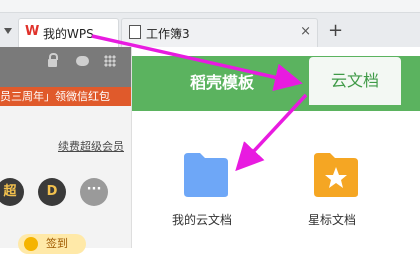 Image resolution: width=420 pixels, height=254 pixels. What do you see at coordinates (32, 31) in the screenshot?
I see `wps-logo-icon: W` at bounding box center [32, 31].